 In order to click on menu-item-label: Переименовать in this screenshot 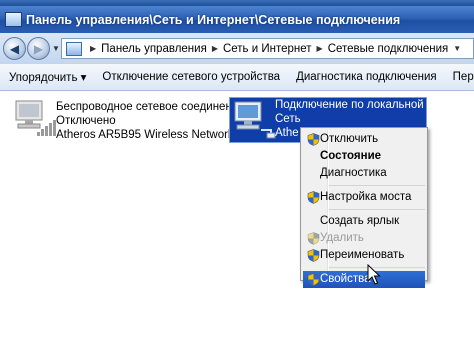, I will do `click(362, 255)`.